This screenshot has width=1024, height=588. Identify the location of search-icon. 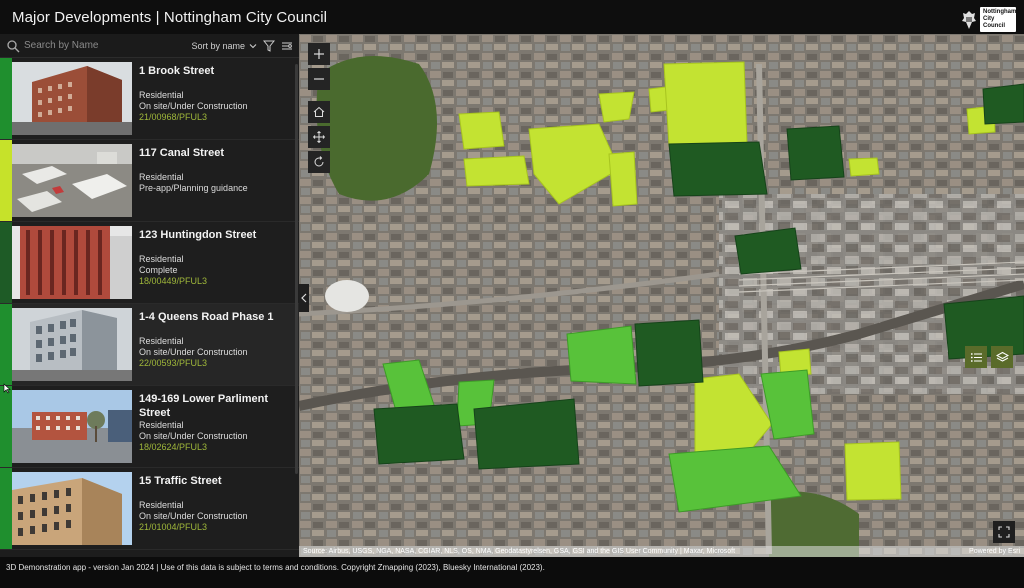
(13, 45).